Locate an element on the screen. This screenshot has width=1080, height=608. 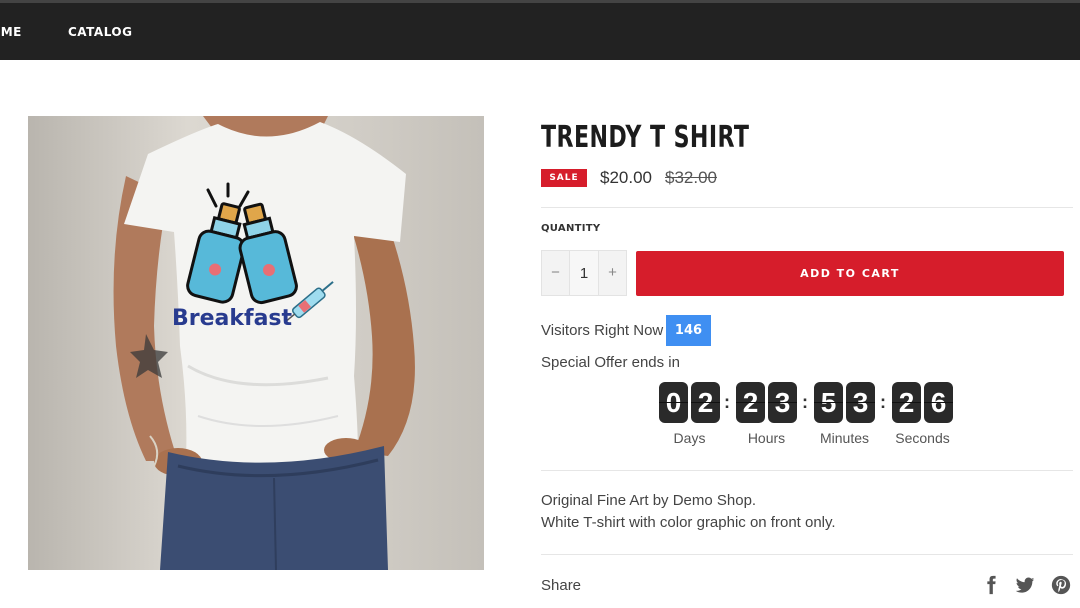
quantity-stepper: − + is located at coordinates (584, 273).